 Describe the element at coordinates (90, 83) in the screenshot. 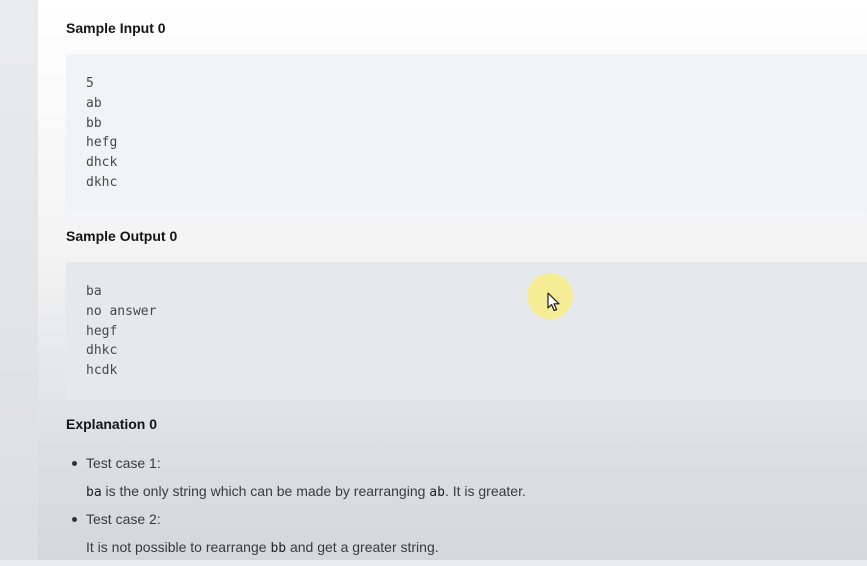

I see `code-line: 5` at that location.